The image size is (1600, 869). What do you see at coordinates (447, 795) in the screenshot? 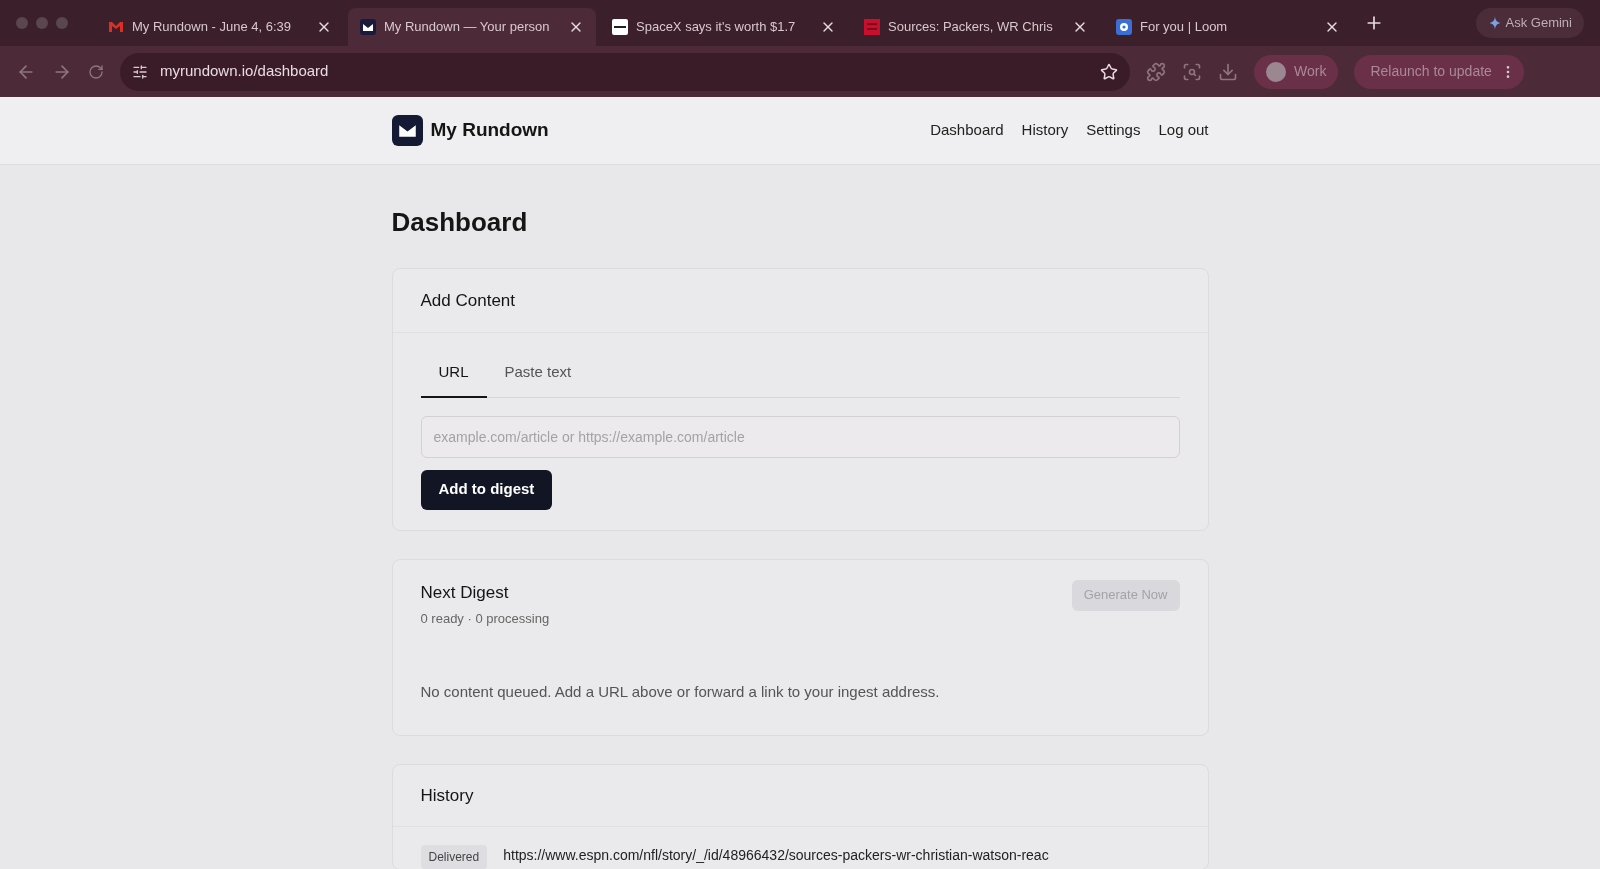
I see `card-title: History` at bounding box center [447, 795].